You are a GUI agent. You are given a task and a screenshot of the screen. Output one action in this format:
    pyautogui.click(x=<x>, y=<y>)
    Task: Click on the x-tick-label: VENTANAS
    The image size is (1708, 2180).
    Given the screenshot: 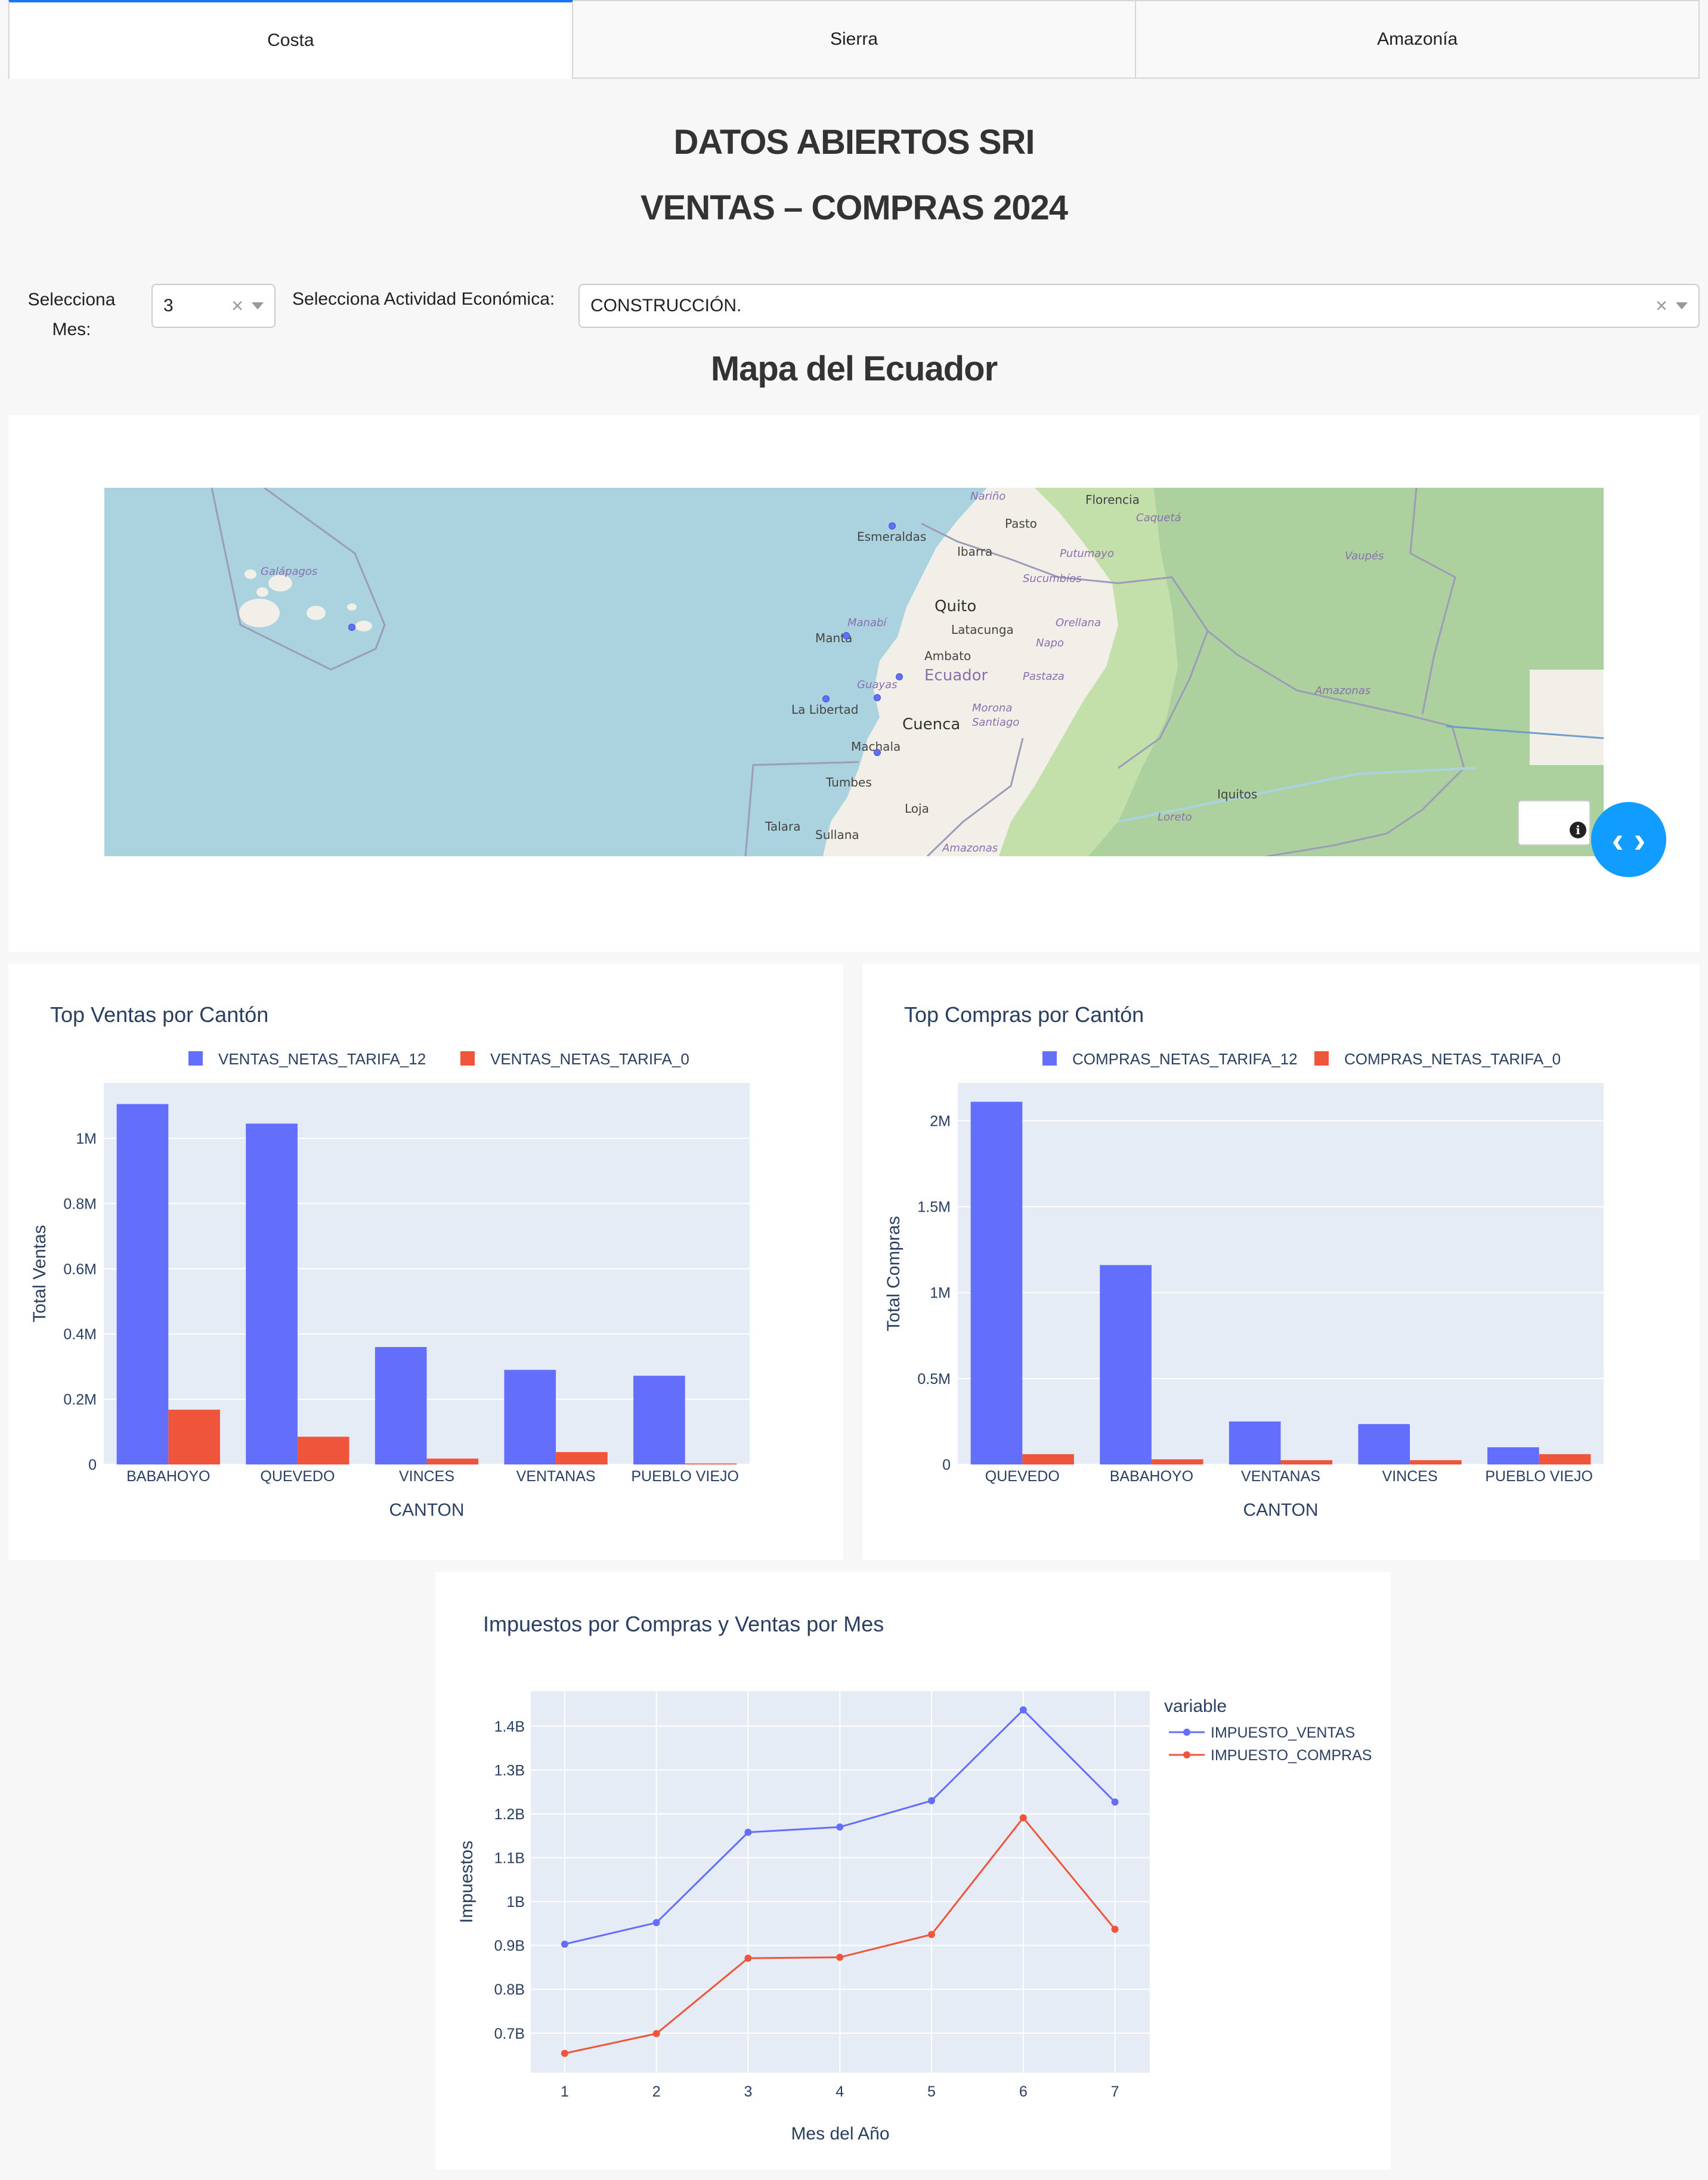 What is the action you would take?
    pyautogui.click(x=1280, y=1476)
    